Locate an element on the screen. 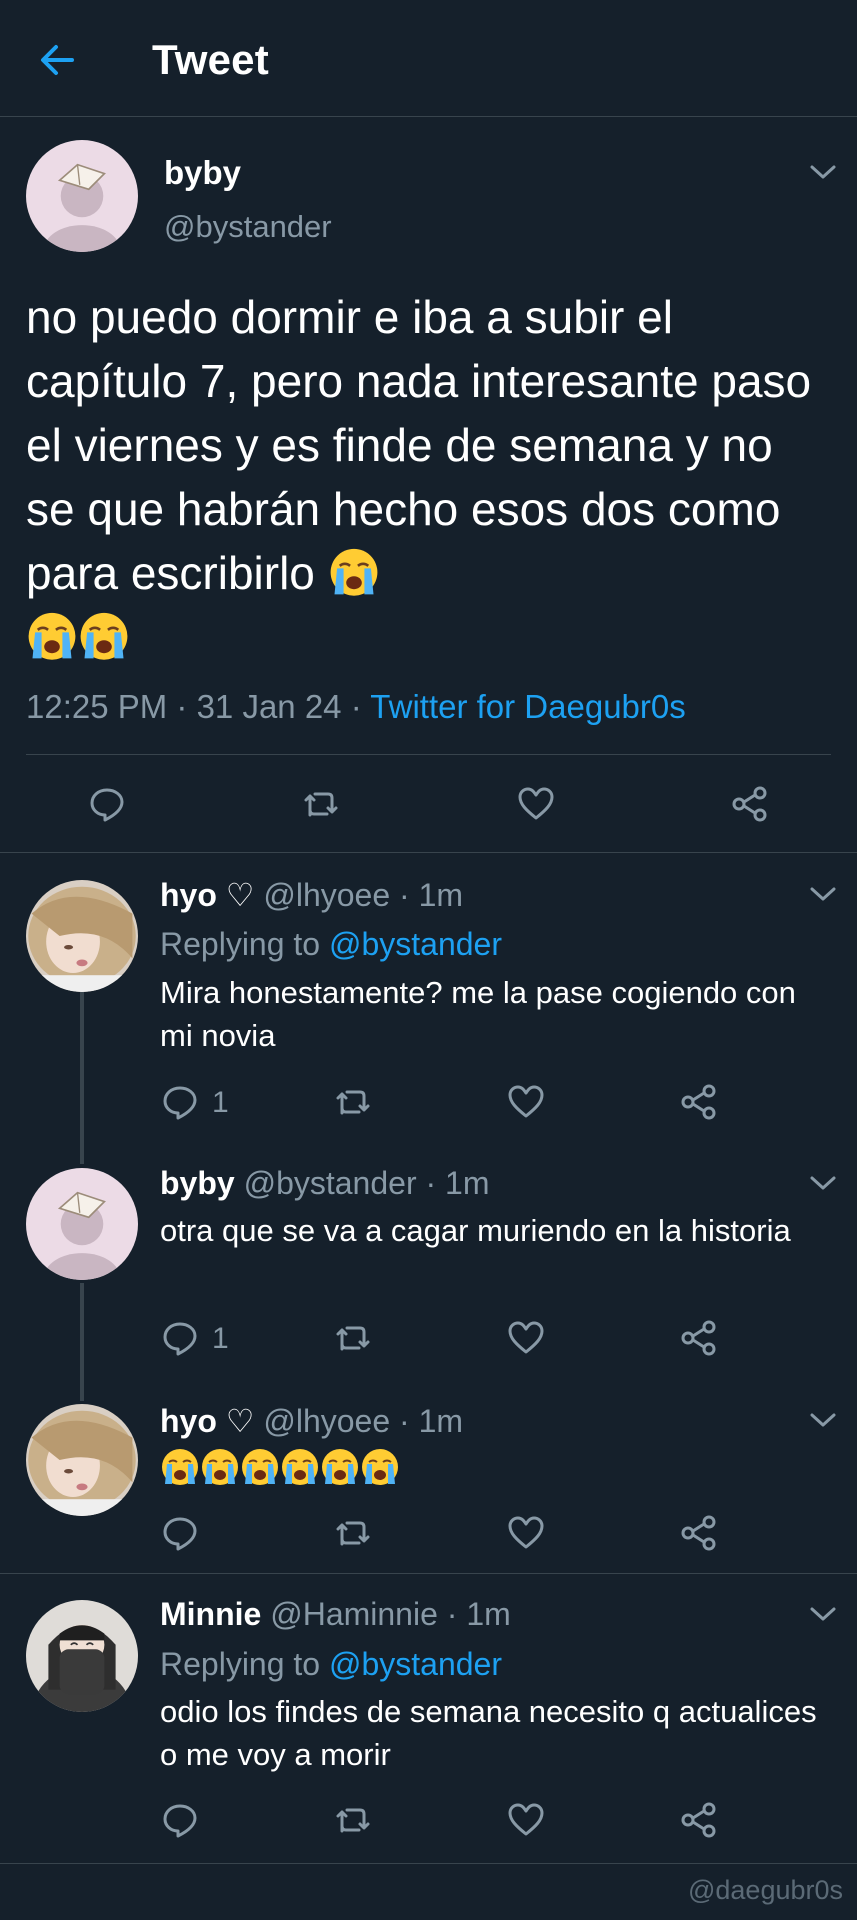 This screenshot has width=857, height=1920. reply-emojis is located at coordinates (280, 1468).